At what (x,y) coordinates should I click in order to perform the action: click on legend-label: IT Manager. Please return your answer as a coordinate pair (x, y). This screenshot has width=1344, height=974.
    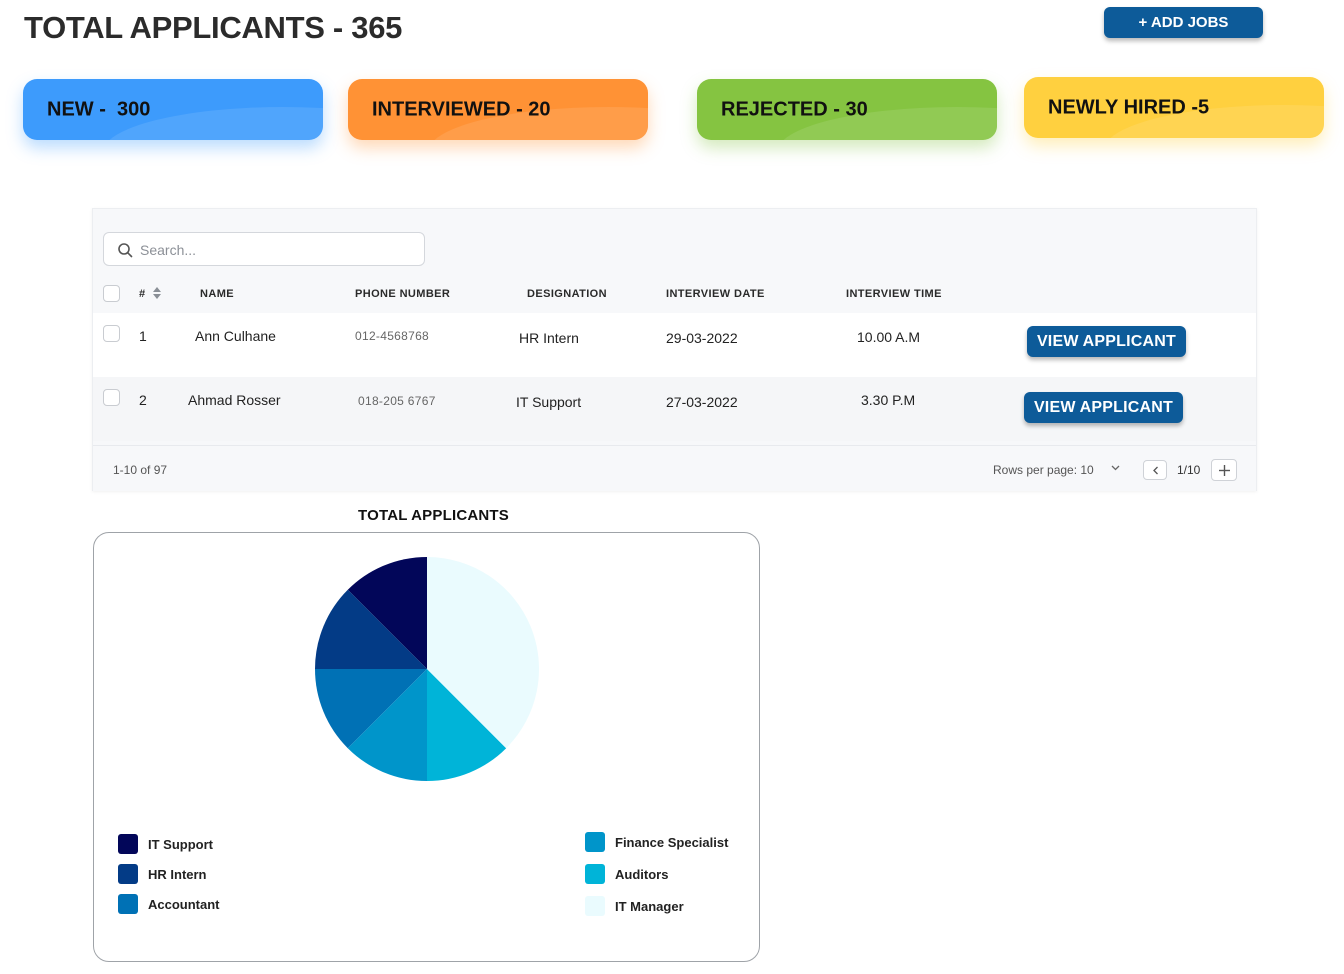
    Looking at the image, I should click on (649, 906).